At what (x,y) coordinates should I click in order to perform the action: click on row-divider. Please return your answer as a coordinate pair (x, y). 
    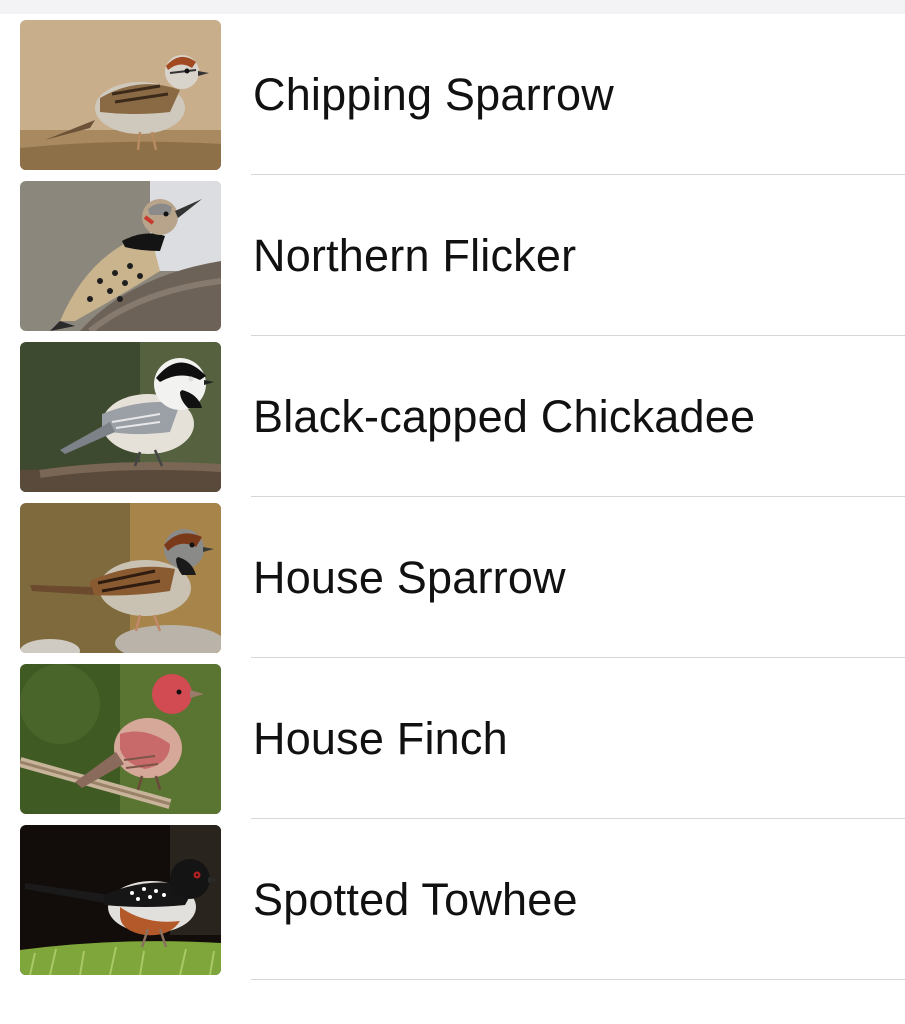
    Looking at the image, I should click on (578, 979).